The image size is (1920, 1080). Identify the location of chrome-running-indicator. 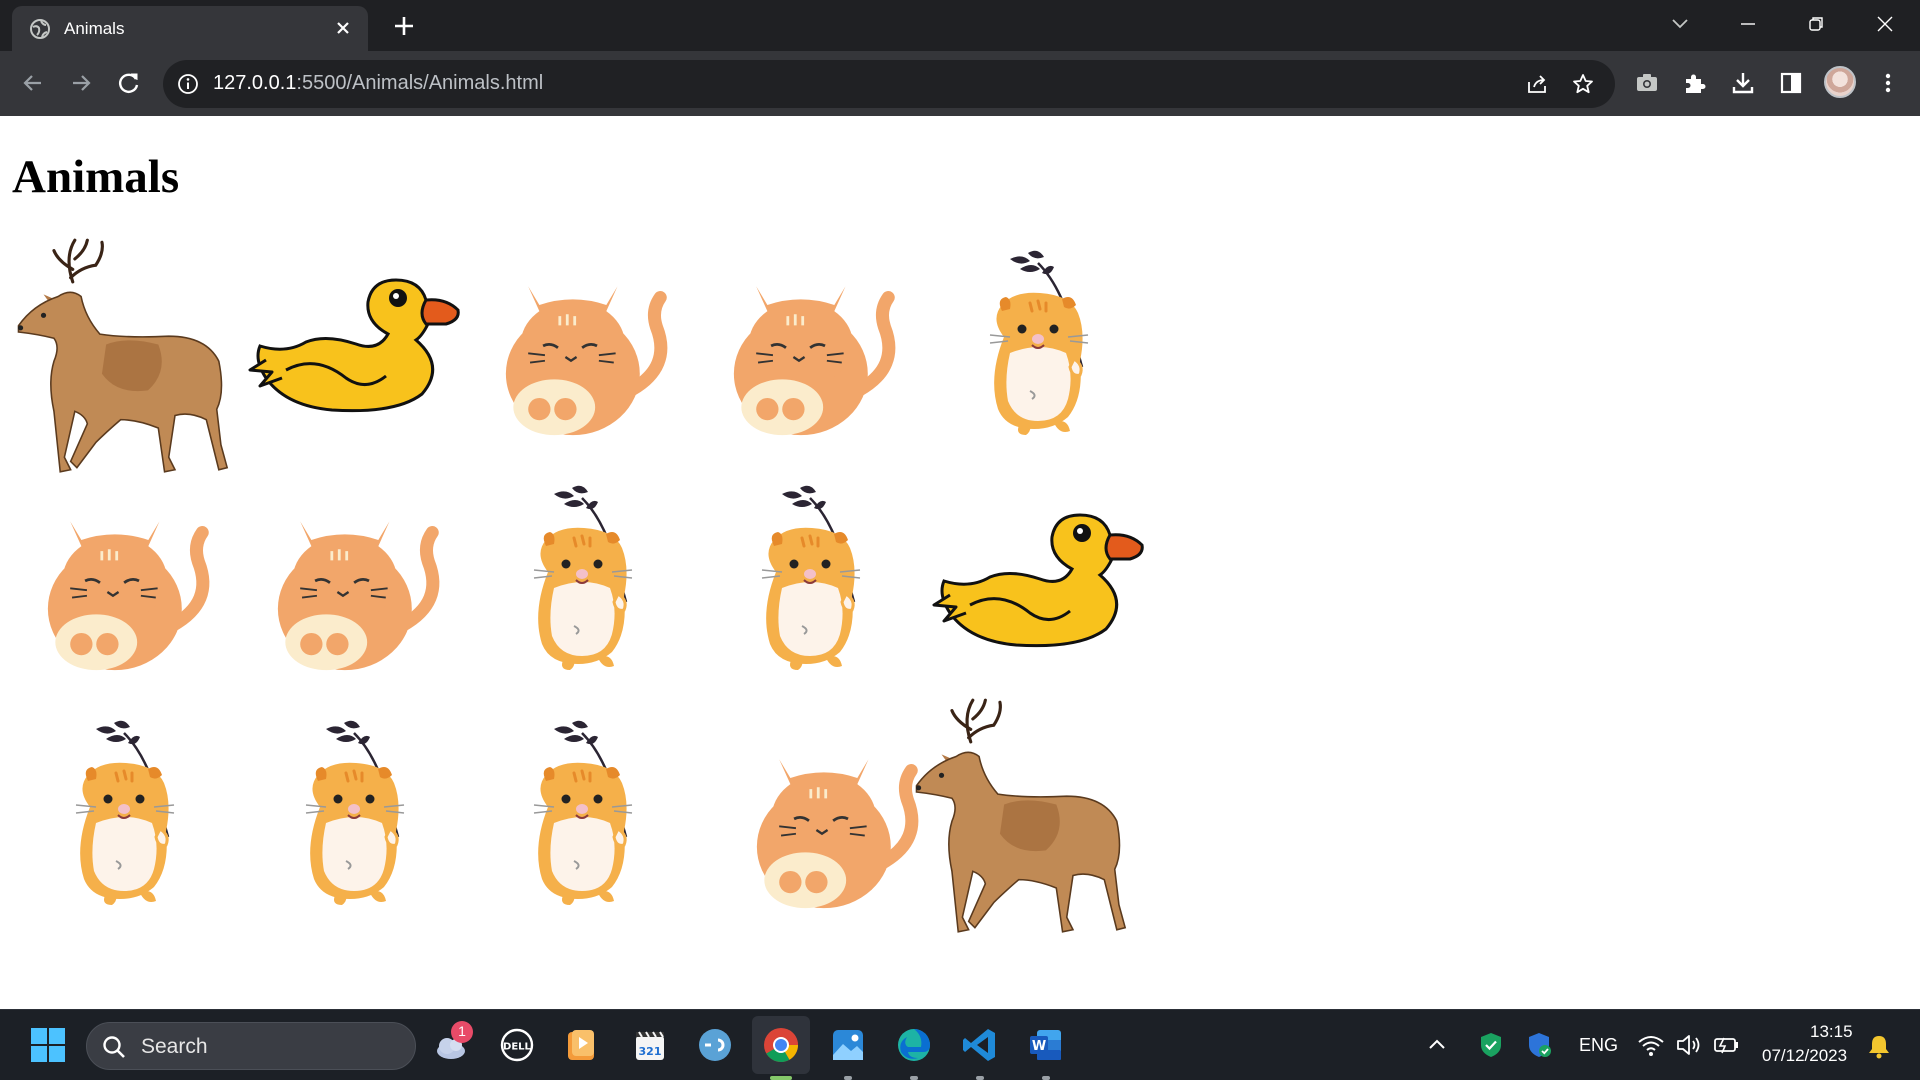
(781, 1078).